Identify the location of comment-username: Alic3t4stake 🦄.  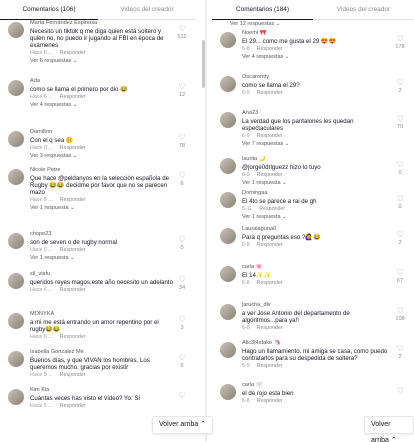
(317, 344).